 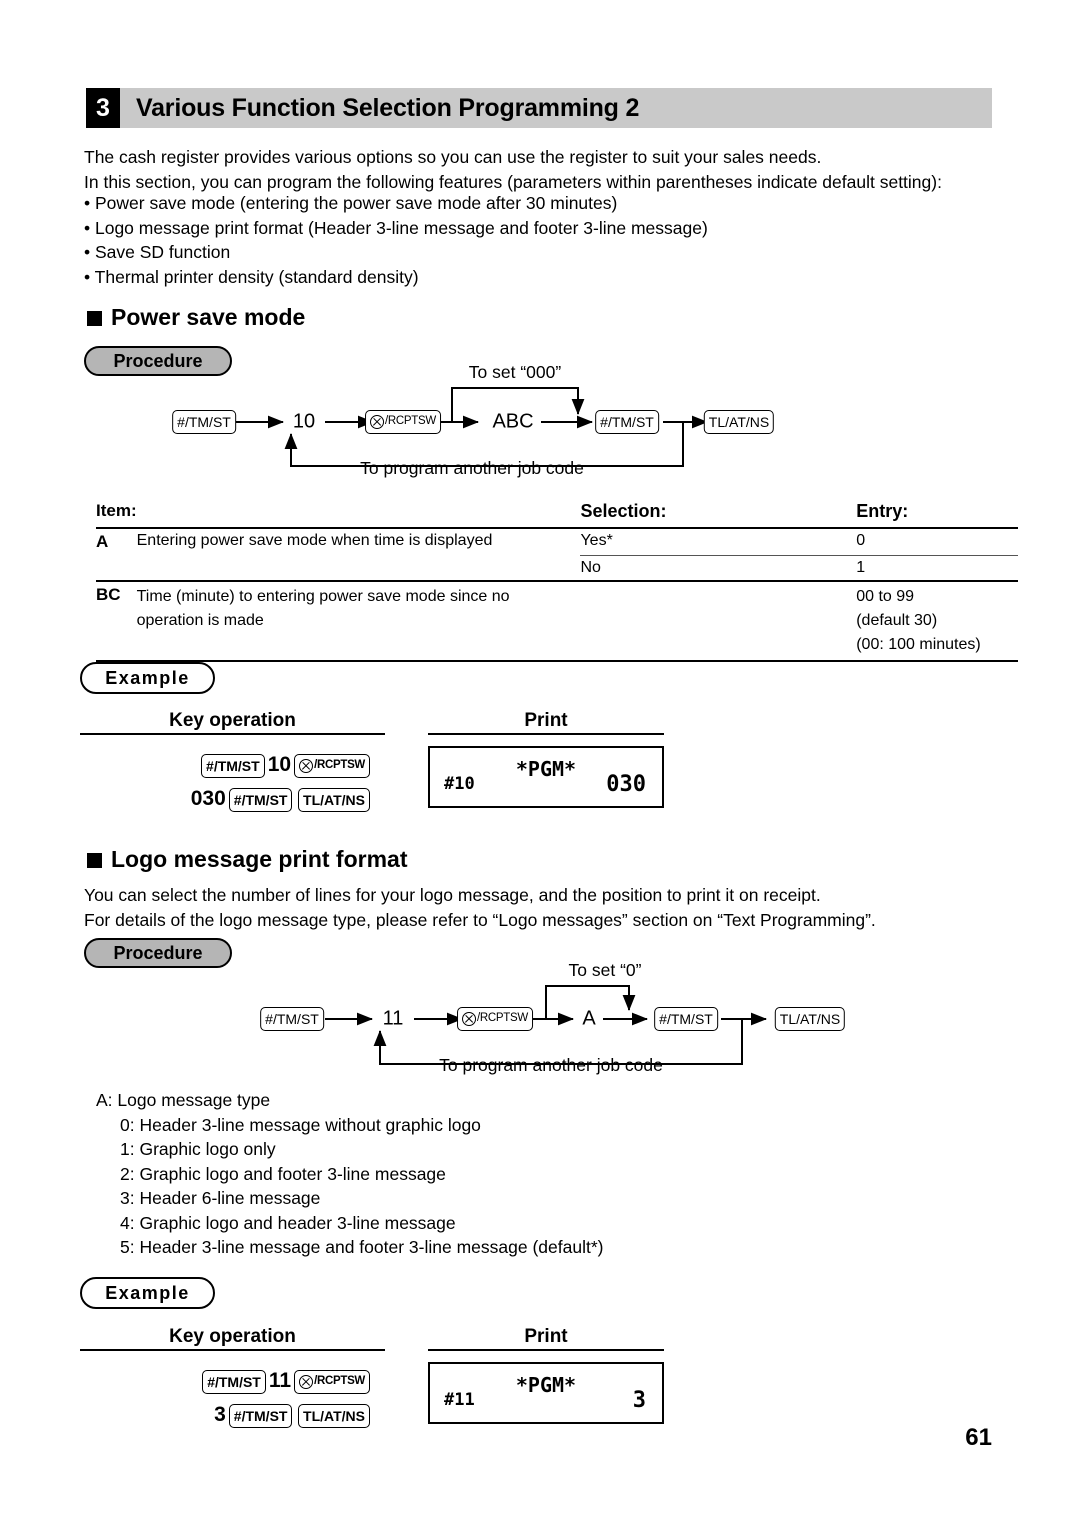 What do you see at coordinates (208, 798) in the screenshot?
I see `key-number: 030` at bounding box center [208, 798].